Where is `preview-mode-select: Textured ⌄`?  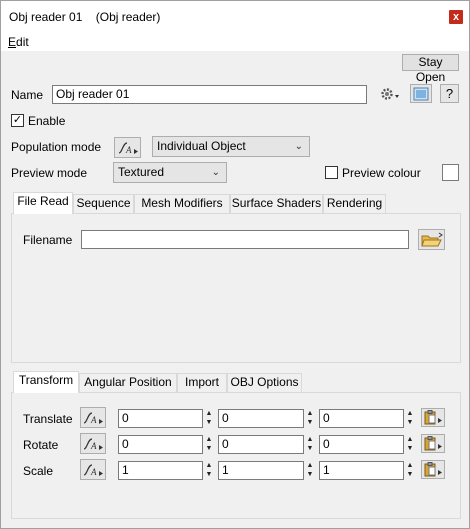
preview-mode-select: Textured ⌄ is located at coordinates (170, 172).